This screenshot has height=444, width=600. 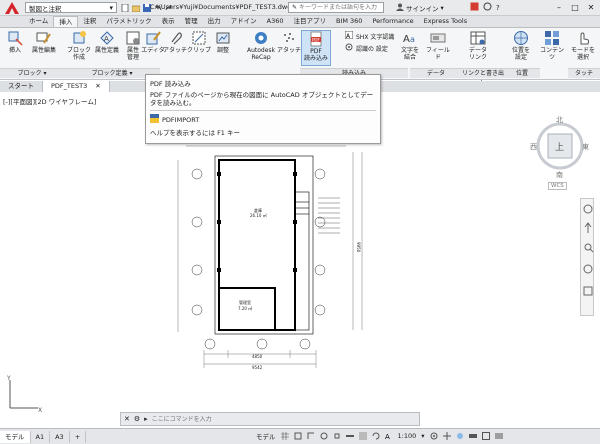 What do you see at coordinates (79, 48) in the screenshot?
I see `create-block-button: ブロック 作成` at bounding box center [79, 48].